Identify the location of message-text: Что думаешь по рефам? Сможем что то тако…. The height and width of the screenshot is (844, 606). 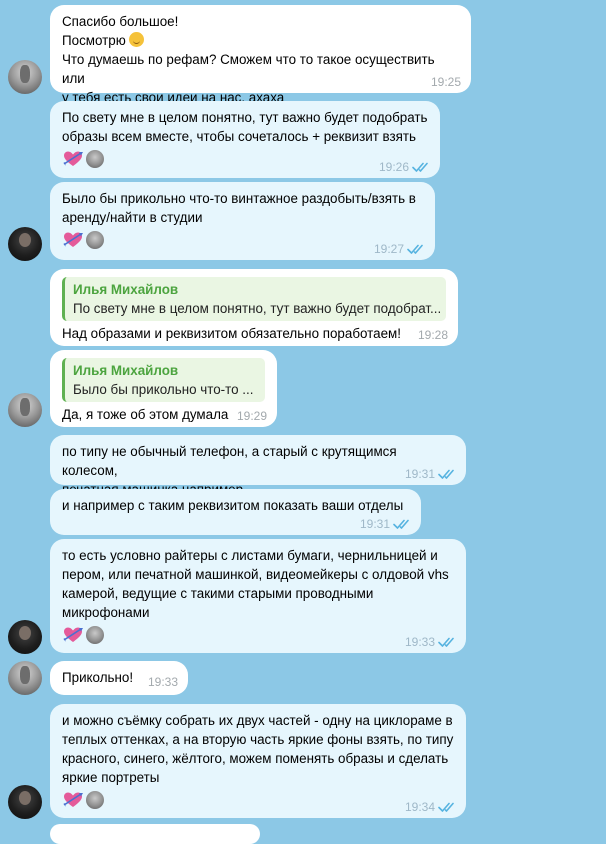
(248, 69).